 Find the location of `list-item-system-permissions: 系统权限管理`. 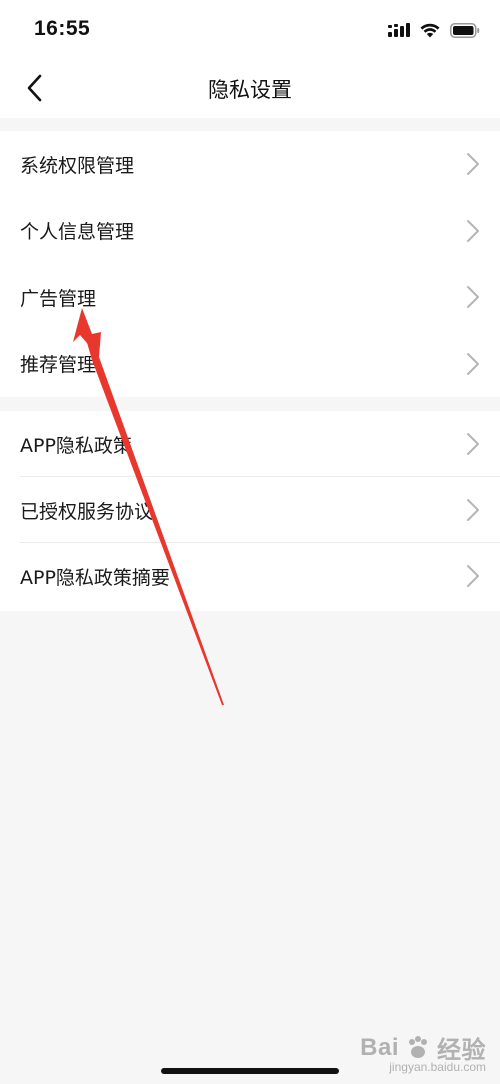

list-item-system-permissions: 系统权限管理 is located at coordinates (250, 164).